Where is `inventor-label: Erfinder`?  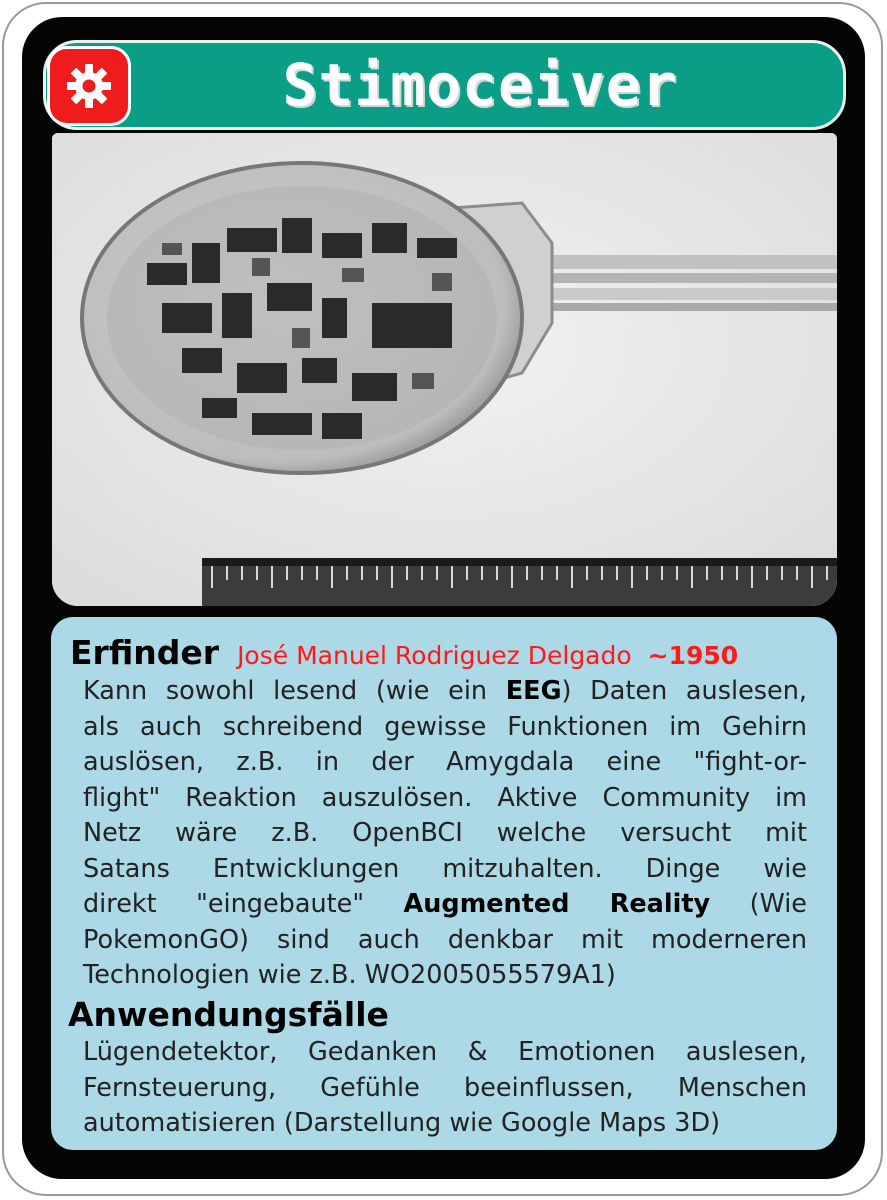
inventor-label: Erfinder is located at coordinates (145, 652).